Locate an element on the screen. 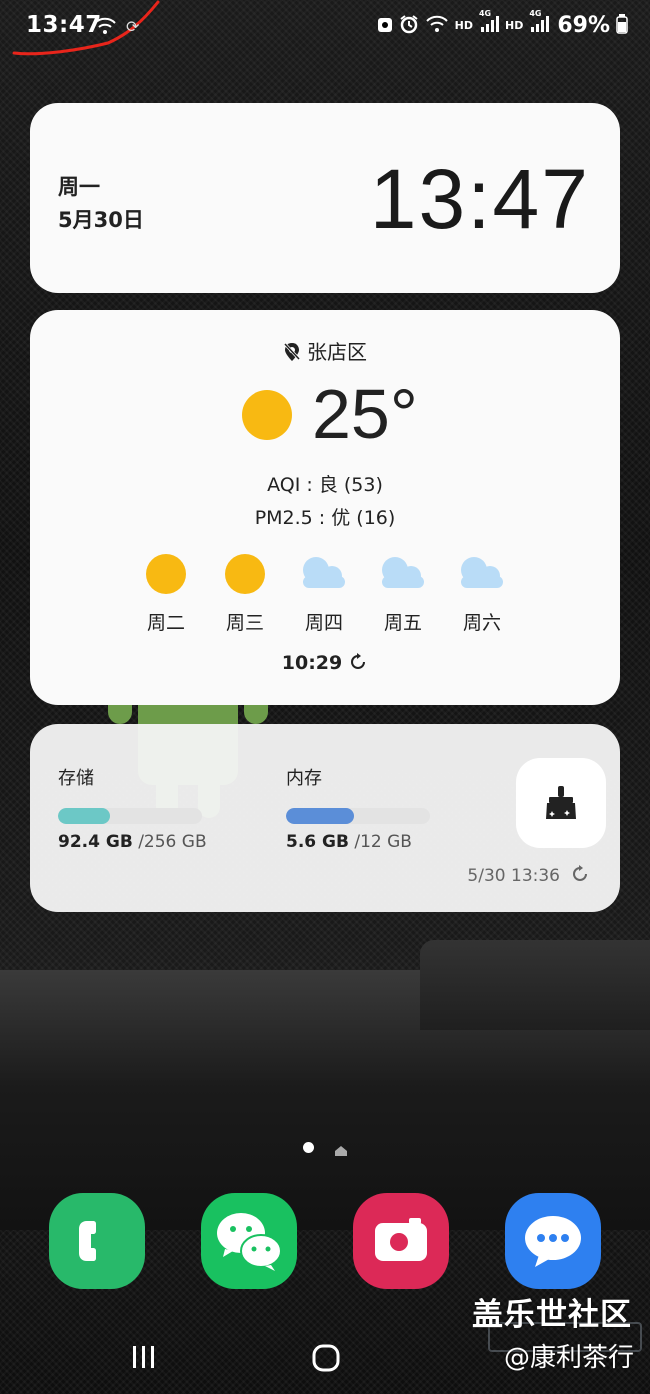 The image size is (650, 1394). messages-app is located at coordinates (553, 1241).